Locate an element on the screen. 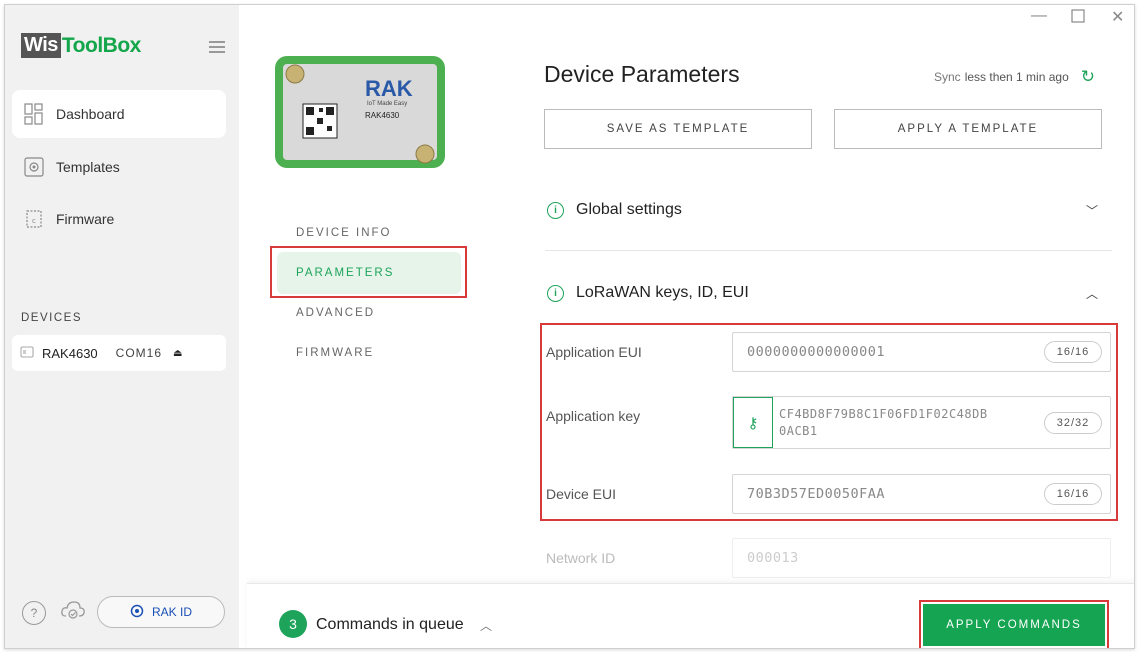 Image resolution: width=1142 pixels, height=657 pixels. logo-toolbox: ToolBox is located at coordinates (101, 45).